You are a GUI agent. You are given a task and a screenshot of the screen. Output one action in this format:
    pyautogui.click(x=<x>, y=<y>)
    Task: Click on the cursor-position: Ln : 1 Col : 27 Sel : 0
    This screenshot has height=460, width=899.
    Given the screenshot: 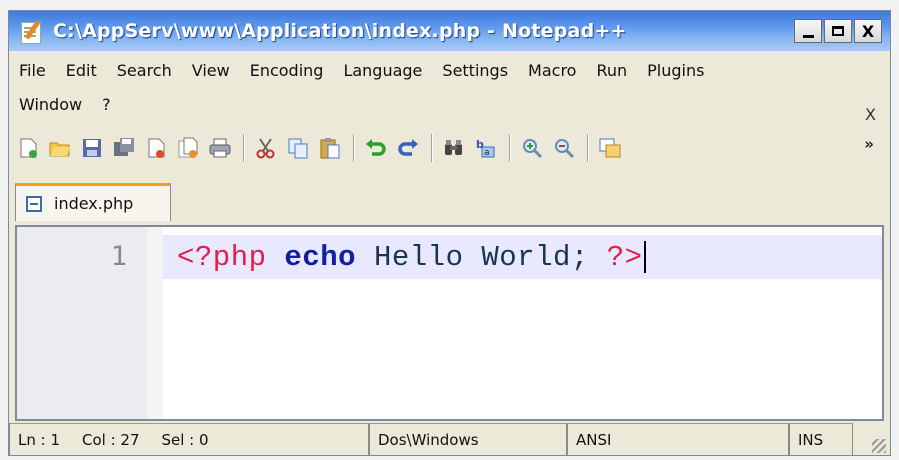 What is the action you would take?
    pyautogui.click(x=189, y=439)
    